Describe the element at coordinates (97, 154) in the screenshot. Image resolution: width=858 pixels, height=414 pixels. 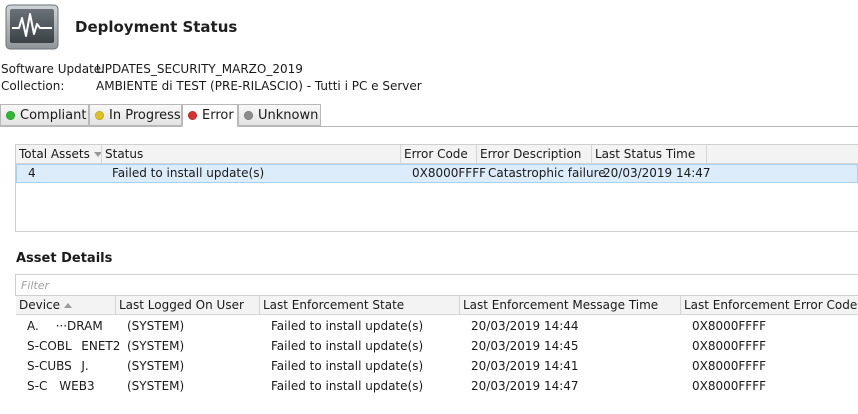
I see `sort-down-icon` at that location.